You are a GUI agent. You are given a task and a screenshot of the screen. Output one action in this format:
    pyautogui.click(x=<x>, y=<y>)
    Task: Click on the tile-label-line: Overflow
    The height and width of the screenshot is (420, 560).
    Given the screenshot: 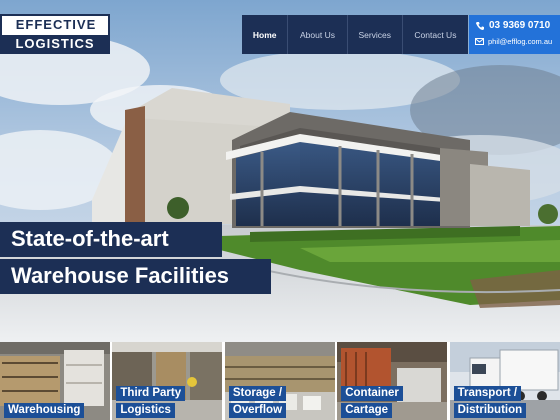 What is the action you would take?
    pyautogui.click(x=257, y=410)
    